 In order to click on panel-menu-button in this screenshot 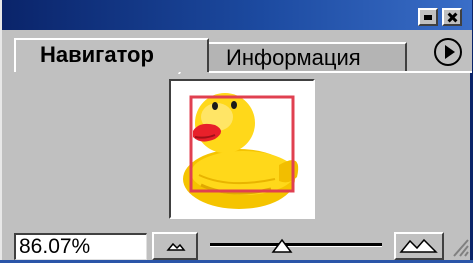, I will do `click(448, 52)`.